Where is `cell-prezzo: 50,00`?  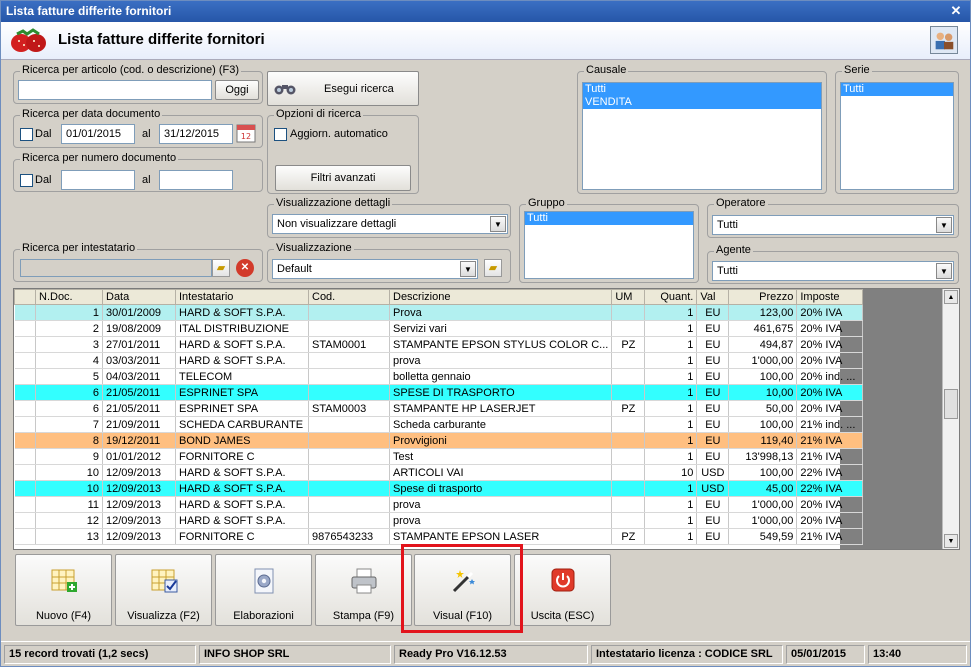 cell-prezzo: 50,00 is located at coordinates (763, 408).